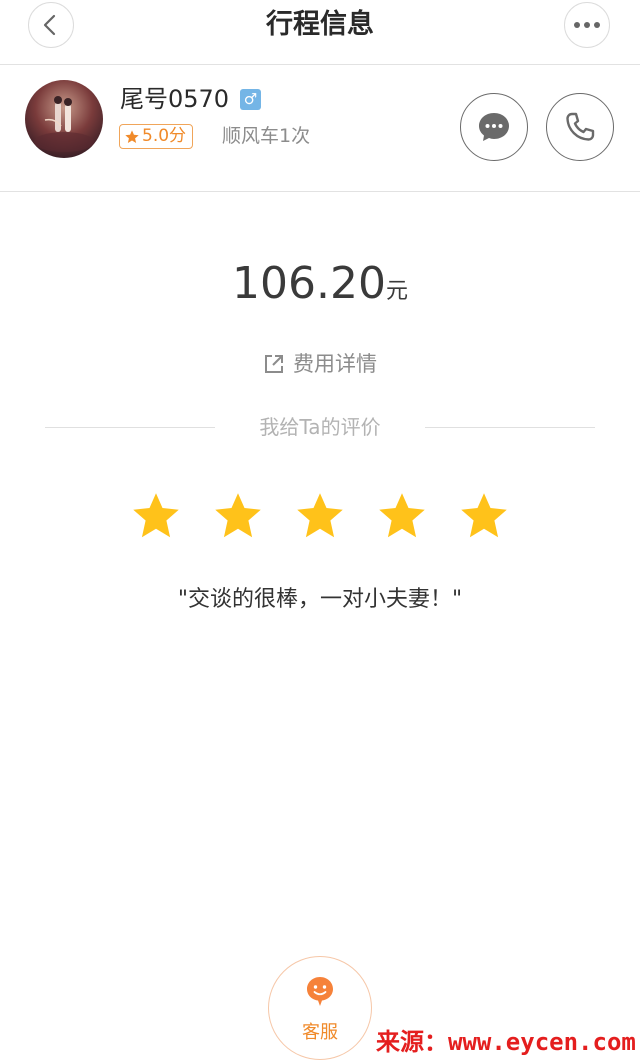 The width and height of the screenshot is (640, 1062). Describe the element at coordinates (132, 136) in the screenshot. I see `star-icon` at that location.